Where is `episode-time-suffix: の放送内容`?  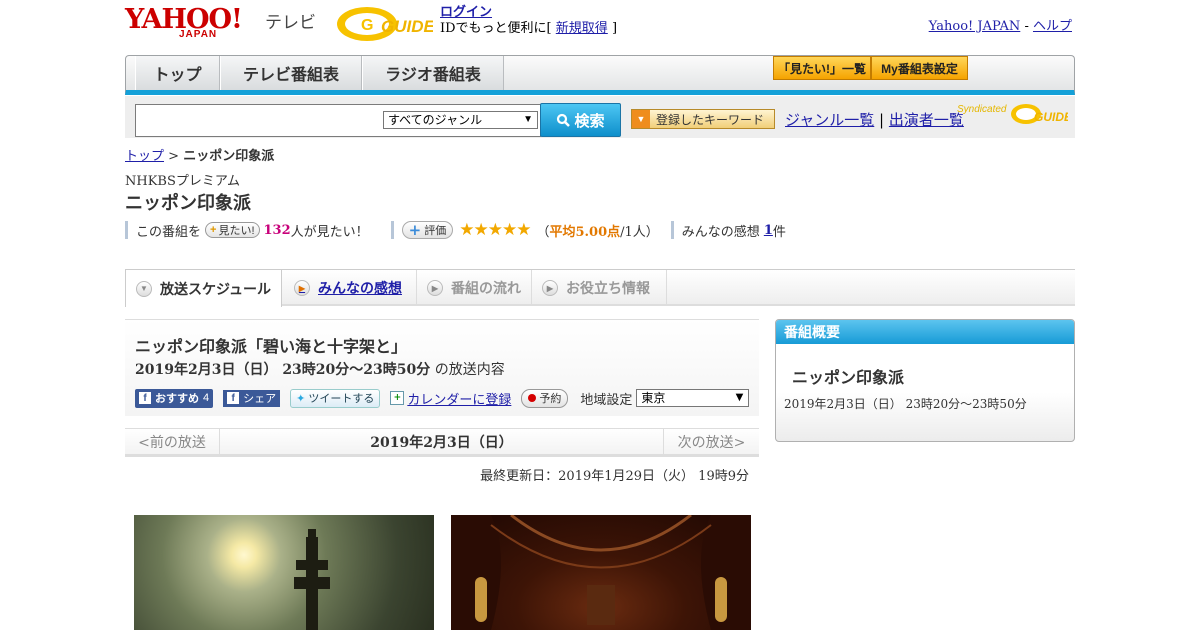
episode-time-suffix: の放送内容 is located at coordinates (469, 370).